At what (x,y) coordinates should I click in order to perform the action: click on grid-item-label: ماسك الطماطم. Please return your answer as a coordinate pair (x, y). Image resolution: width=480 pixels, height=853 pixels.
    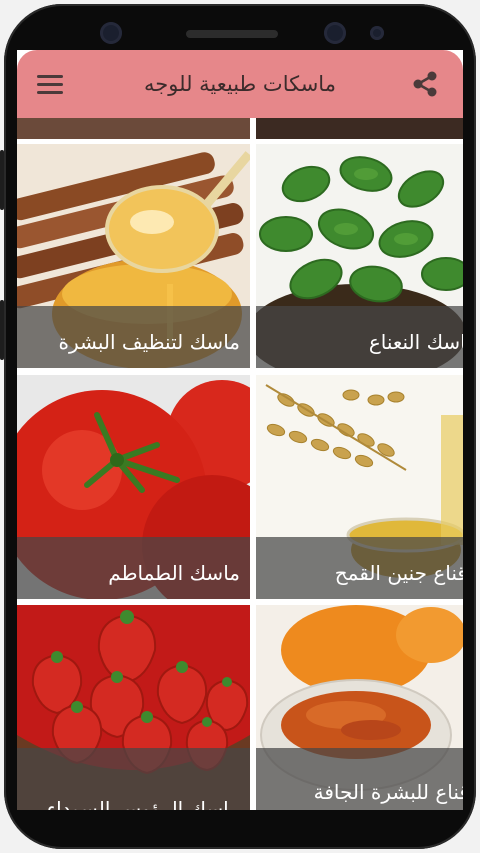
    Looking at the image, I should click on (174, 573).